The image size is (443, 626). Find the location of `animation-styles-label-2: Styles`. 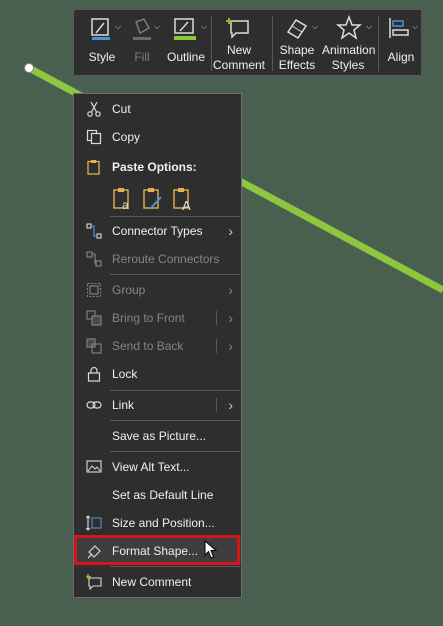

animation-styles-label-2: Styles is located at coordinates (348, 65).